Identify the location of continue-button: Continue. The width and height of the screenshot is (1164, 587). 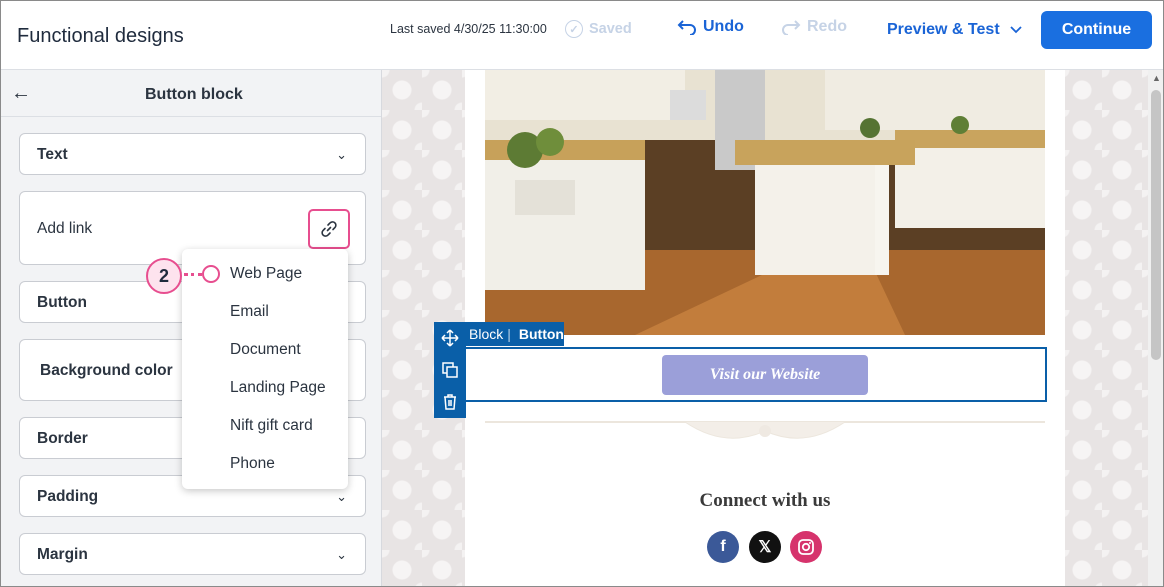
(1096, 30).